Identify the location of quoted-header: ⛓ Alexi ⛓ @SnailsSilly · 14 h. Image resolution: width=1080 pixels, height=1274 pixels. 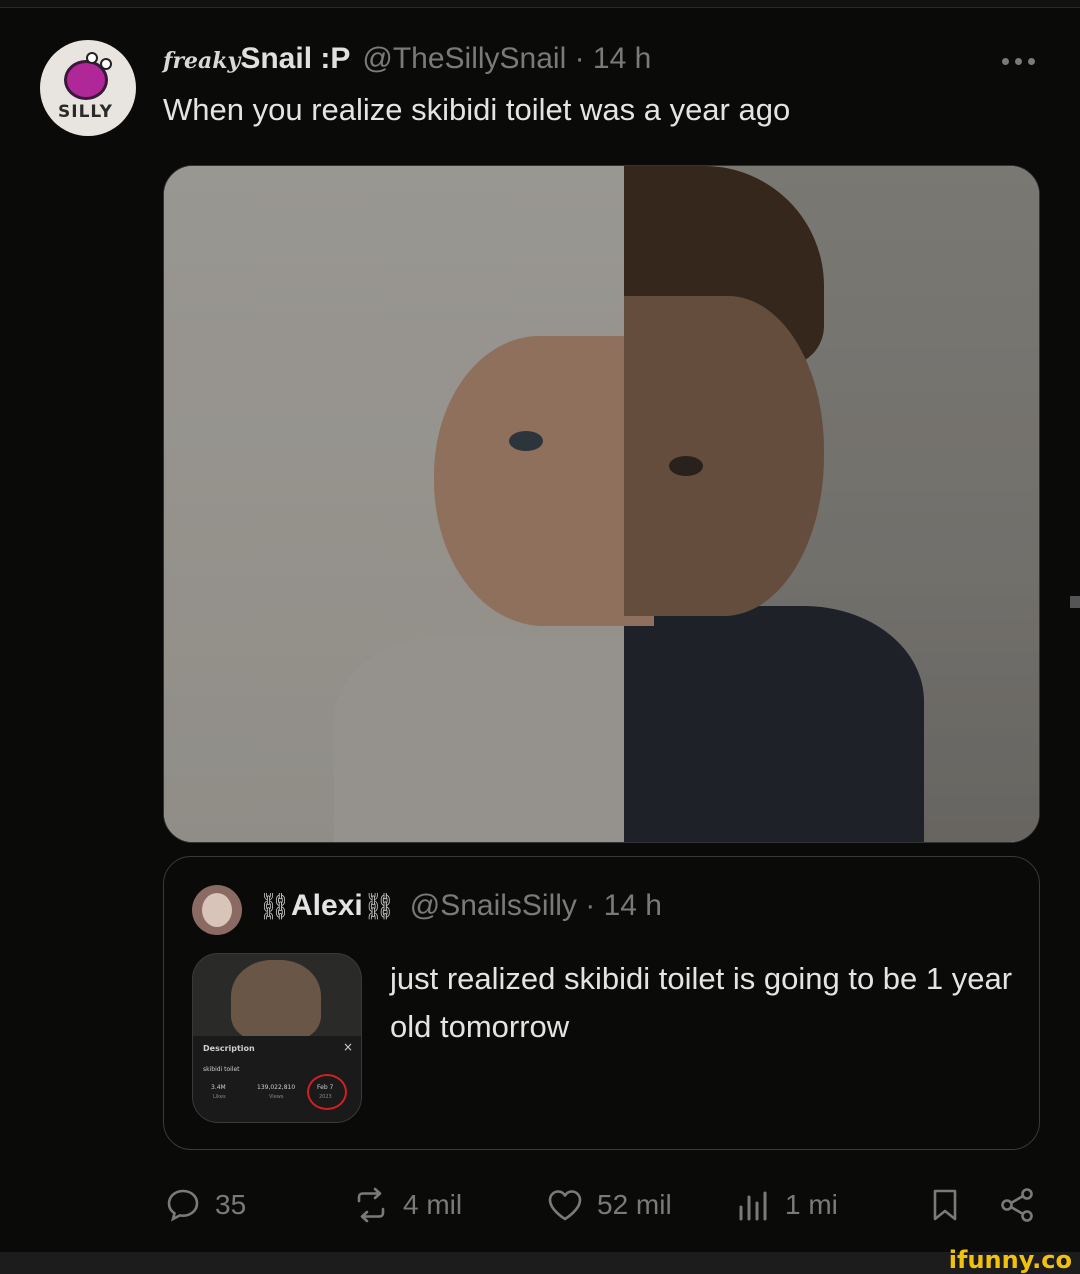
(460, 906).